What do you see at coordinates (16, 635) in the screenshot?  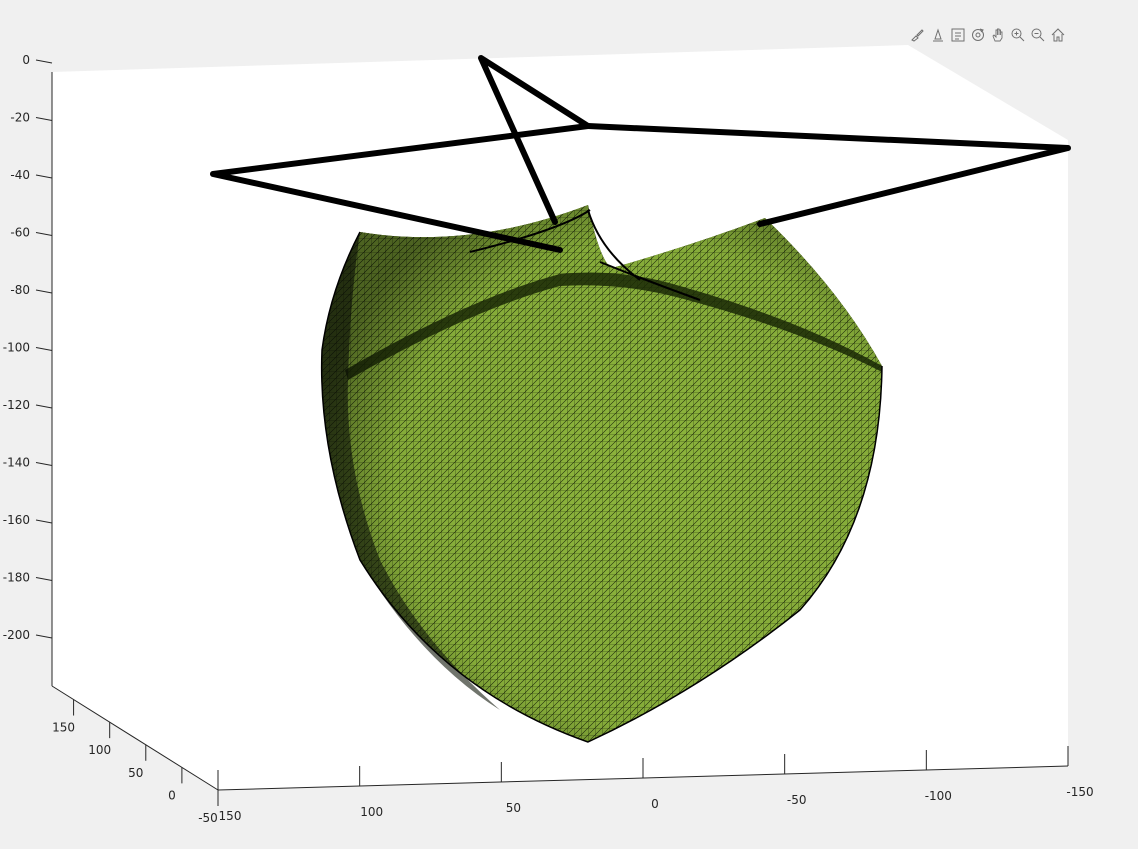 I see `z-tick-label: -200` at bounding box center [16, 635].